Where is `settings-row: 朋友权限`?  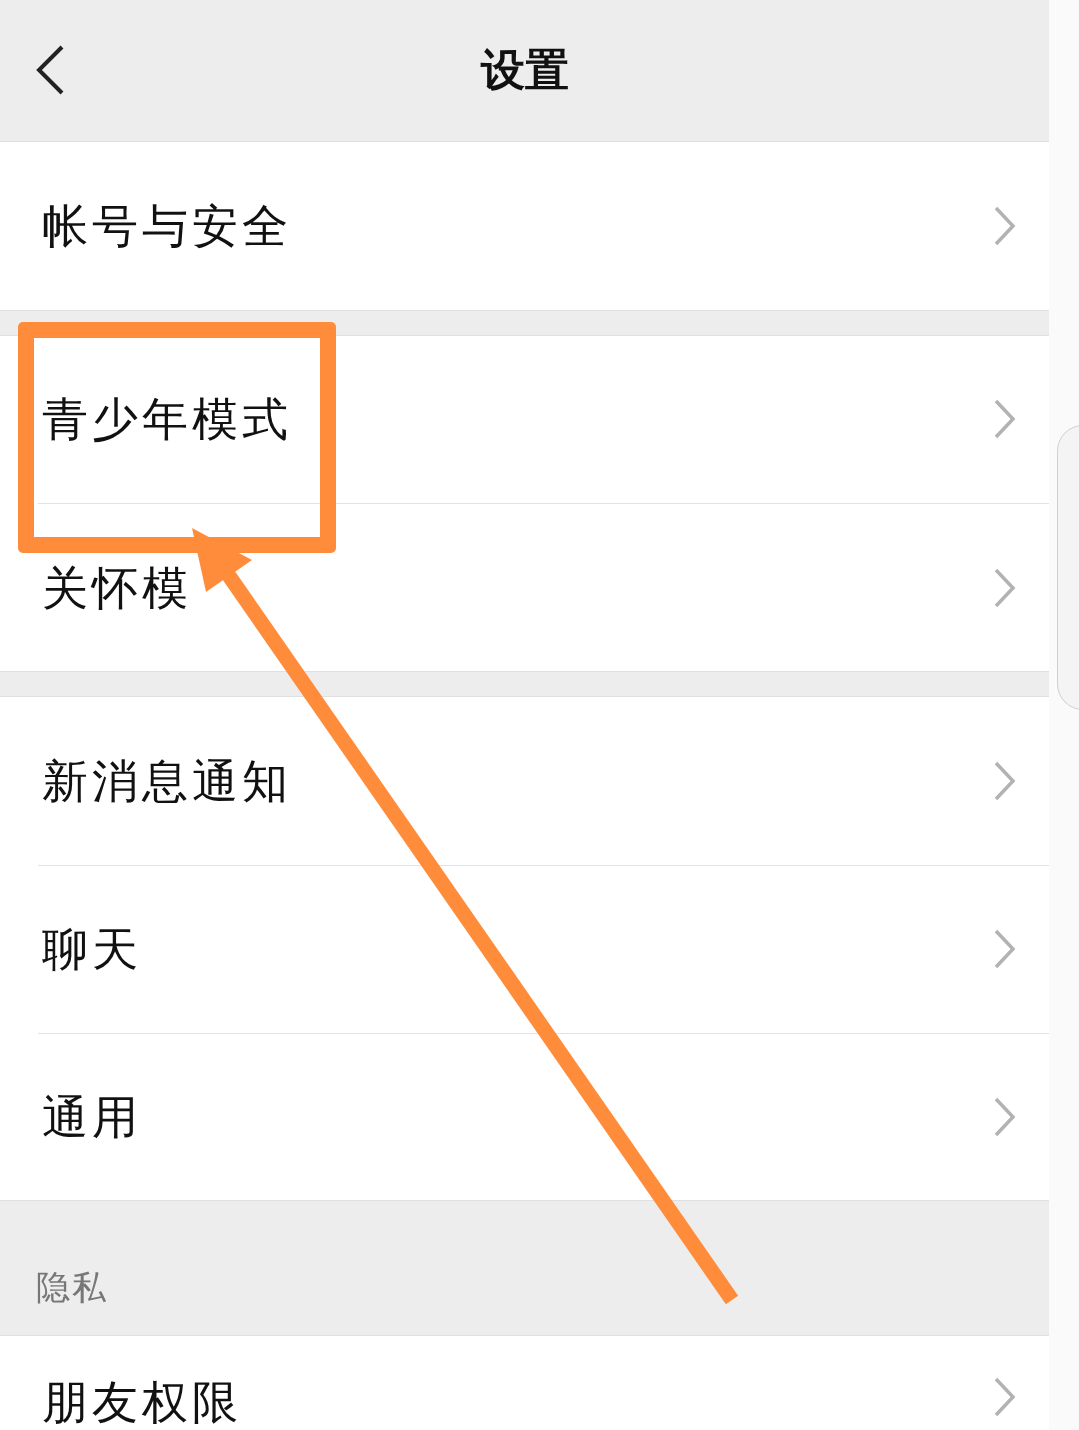
settings-row: 朋友权限 is located at coordinates (543, 1383).